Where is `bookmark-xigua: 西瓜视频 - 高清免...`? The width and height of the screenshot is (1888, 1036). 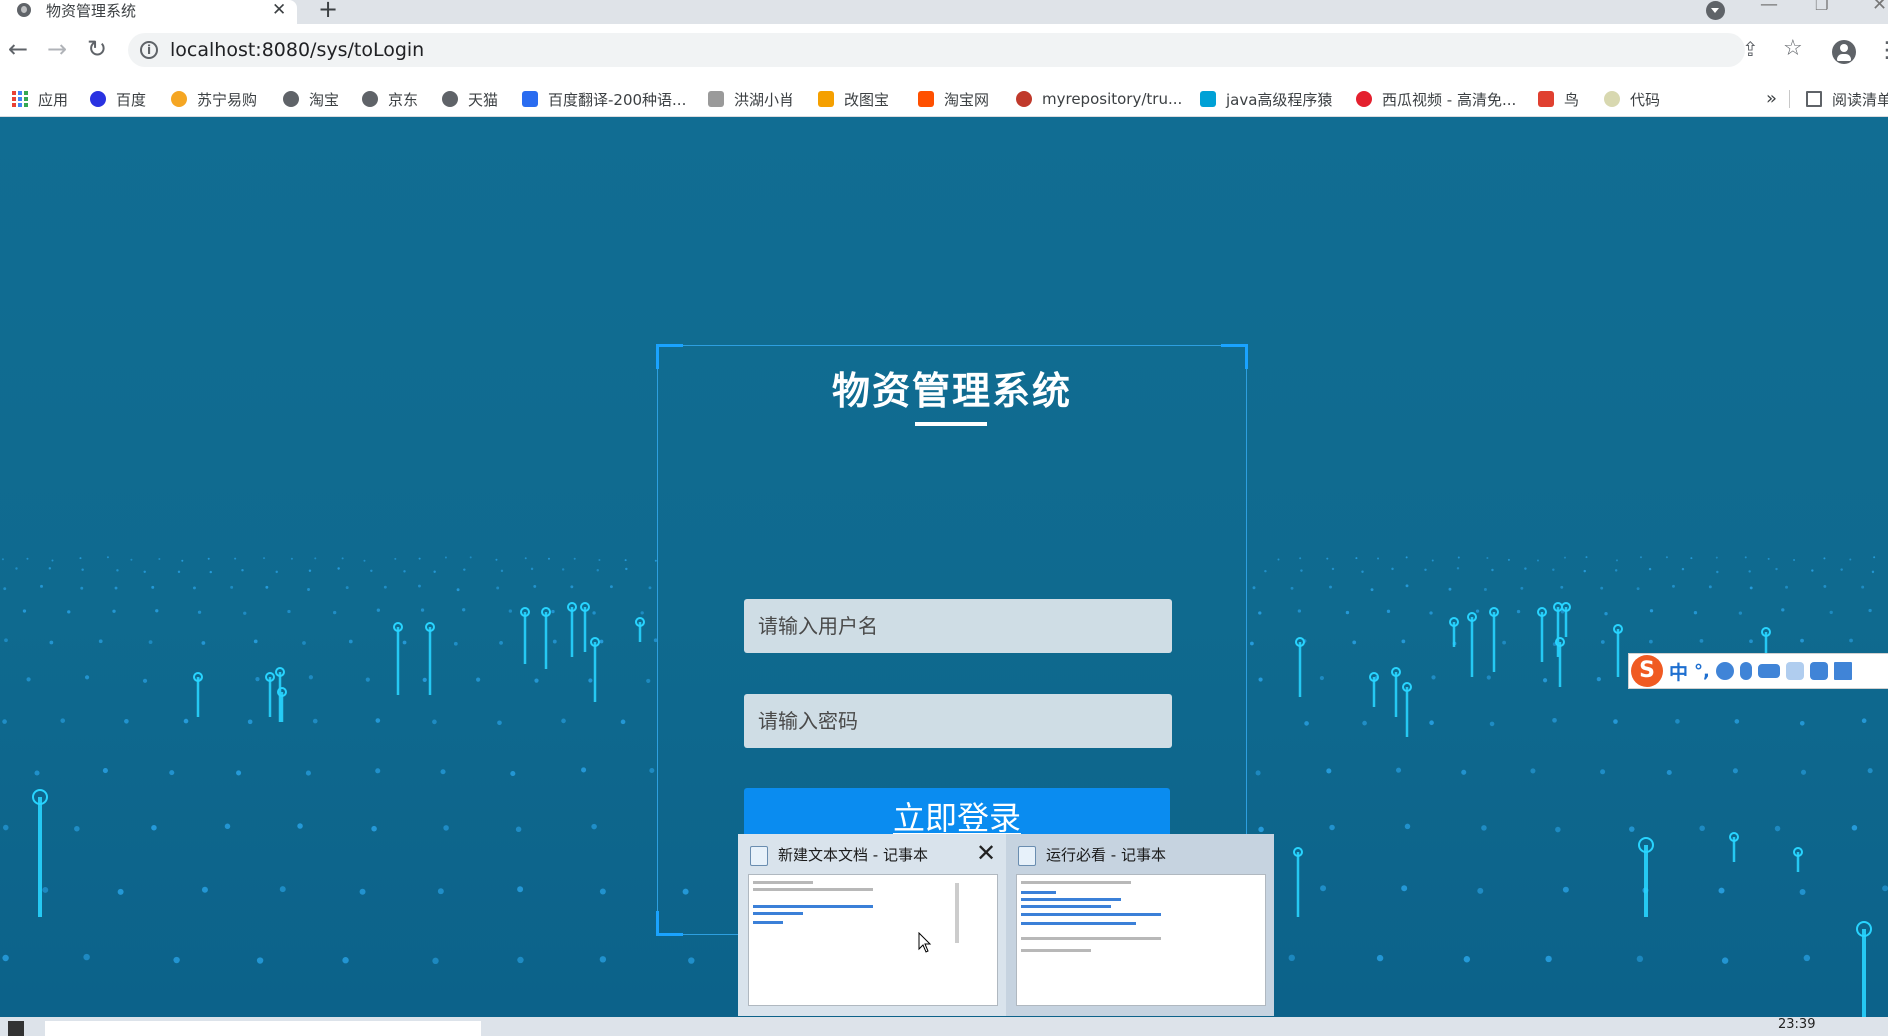 bookmark-xigua: 西瓜视频 - 高清免... is located at coordinates (1436, 99).